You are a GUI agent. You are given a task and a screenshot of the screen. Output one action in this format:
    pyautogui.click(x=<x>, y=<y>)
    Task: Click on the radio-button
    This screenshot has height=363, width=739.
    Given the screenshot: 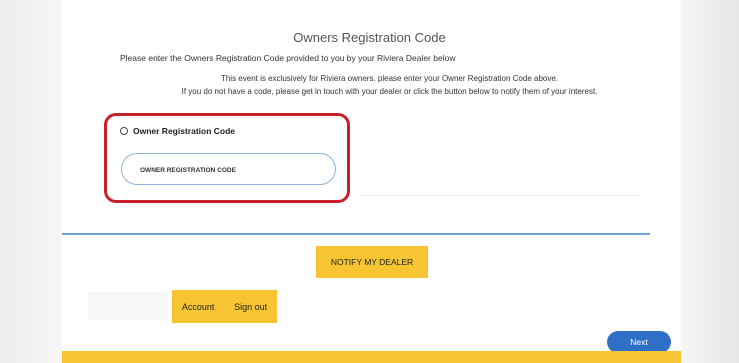 What is the action you would take?
    pyautogui.click(x=124, y=131)
    